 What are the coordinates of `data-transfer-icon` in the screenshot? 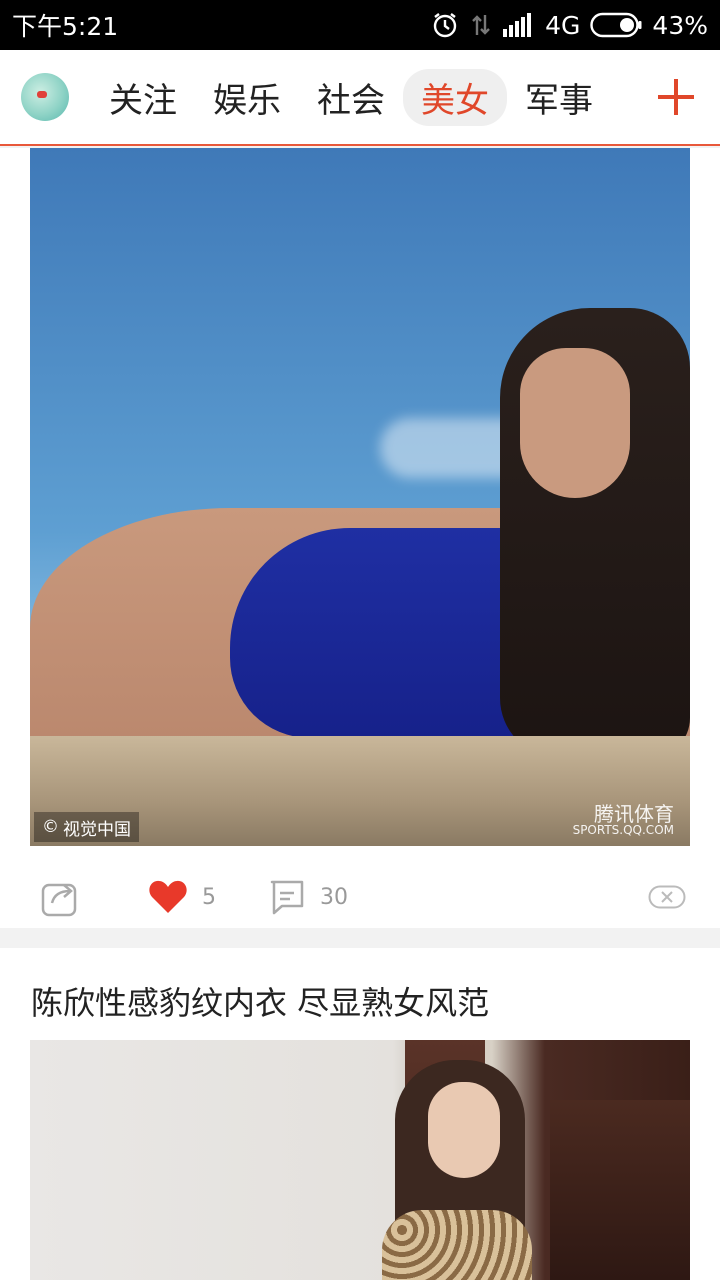 It's located at (481, 25).